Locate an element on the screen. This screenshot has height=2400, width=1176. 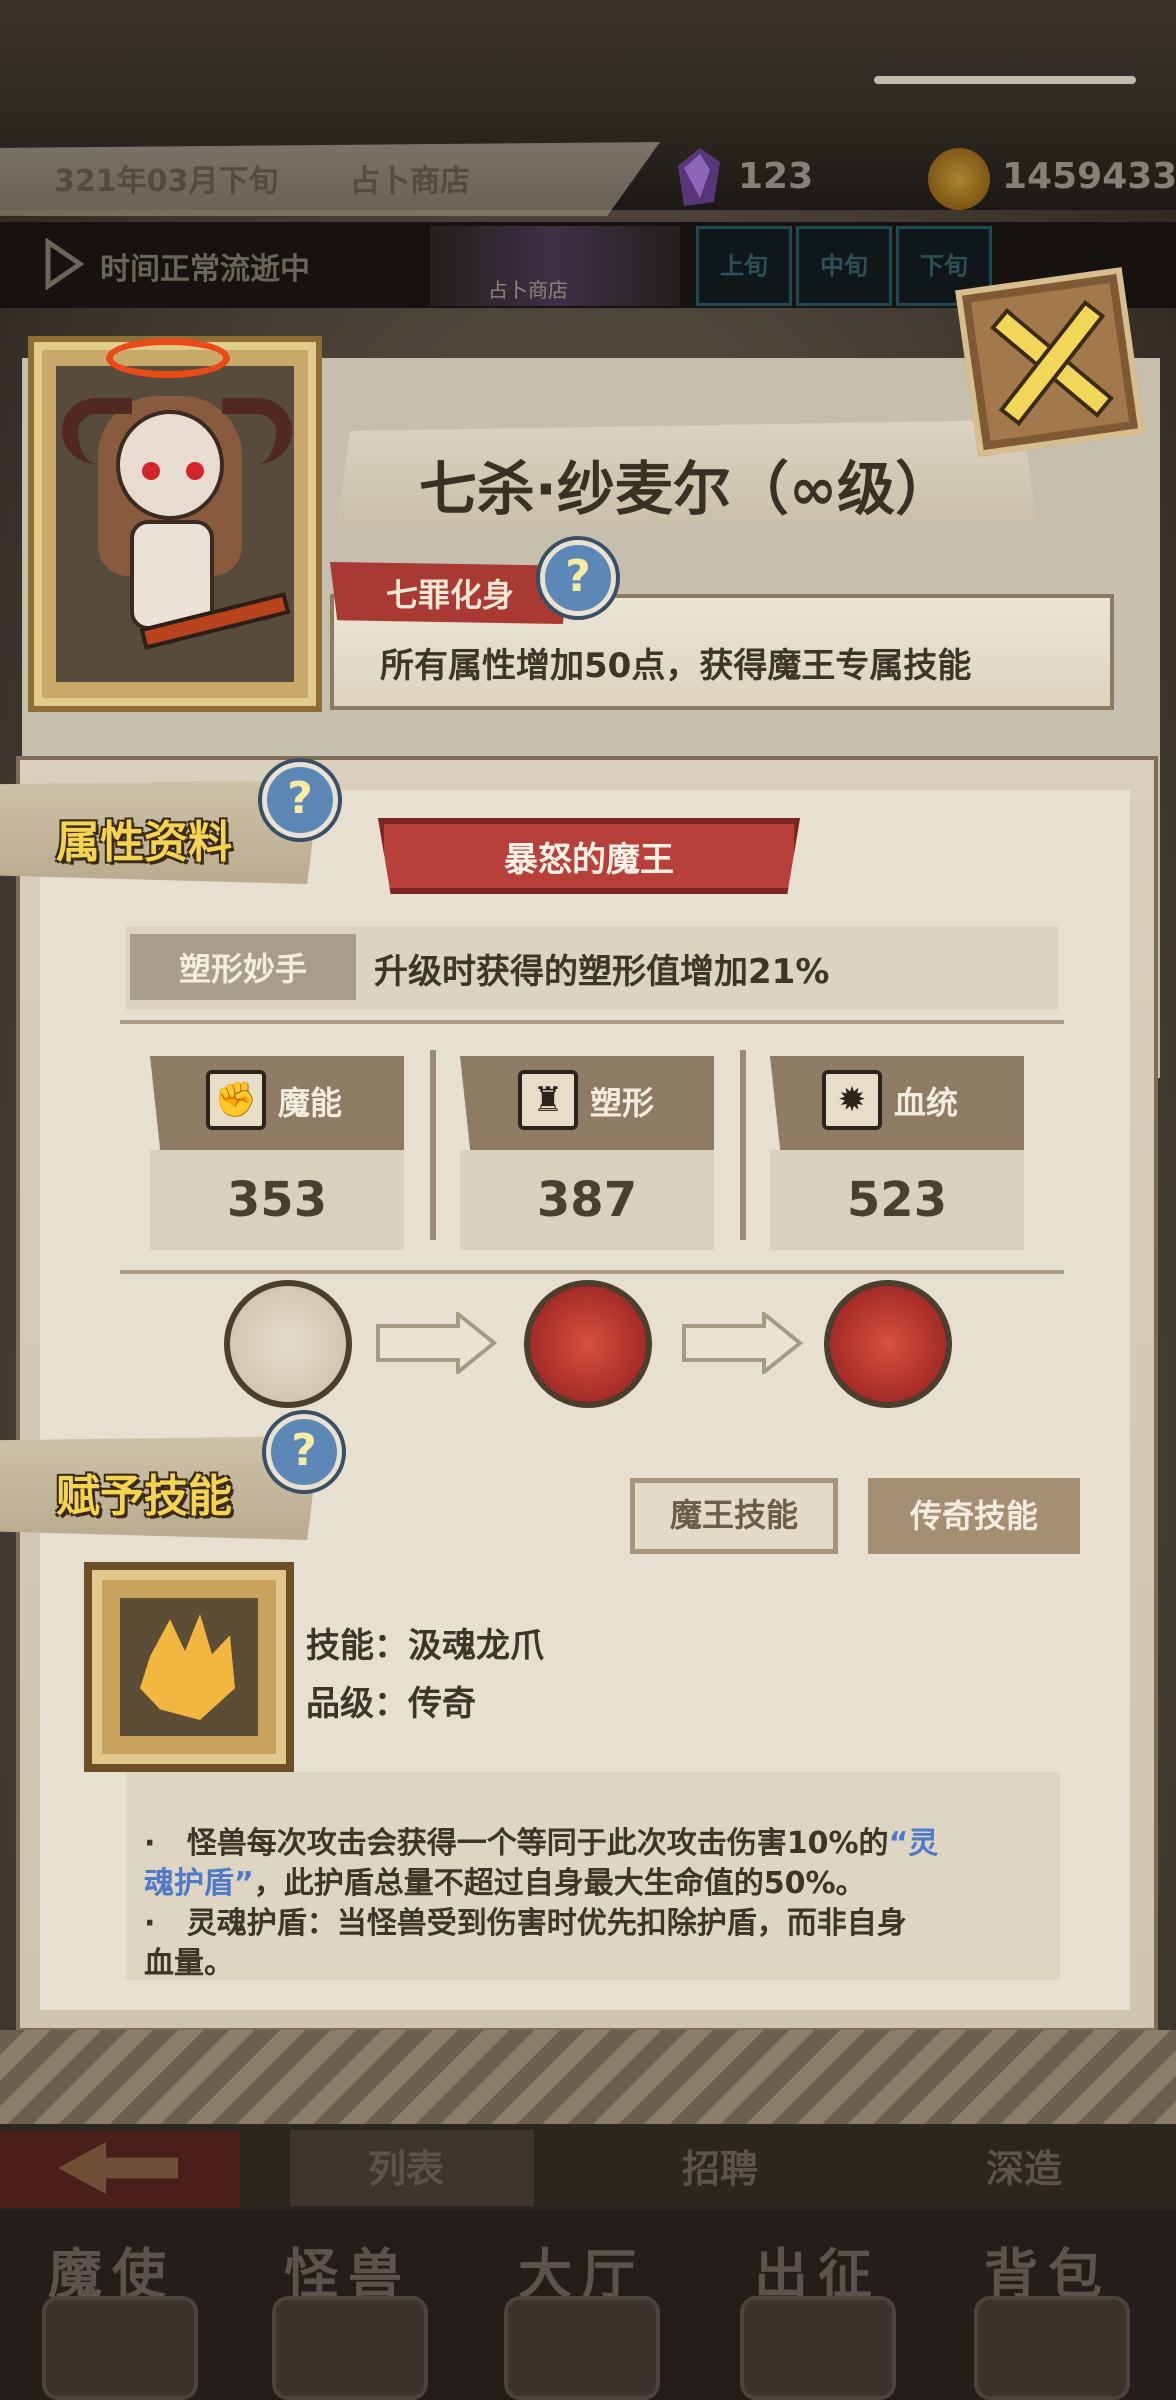
skill-desc-line-2: 魂护盾”，此护盾总量不超过自身最大生命值的50%。 is located at coordinates (505, 1880).